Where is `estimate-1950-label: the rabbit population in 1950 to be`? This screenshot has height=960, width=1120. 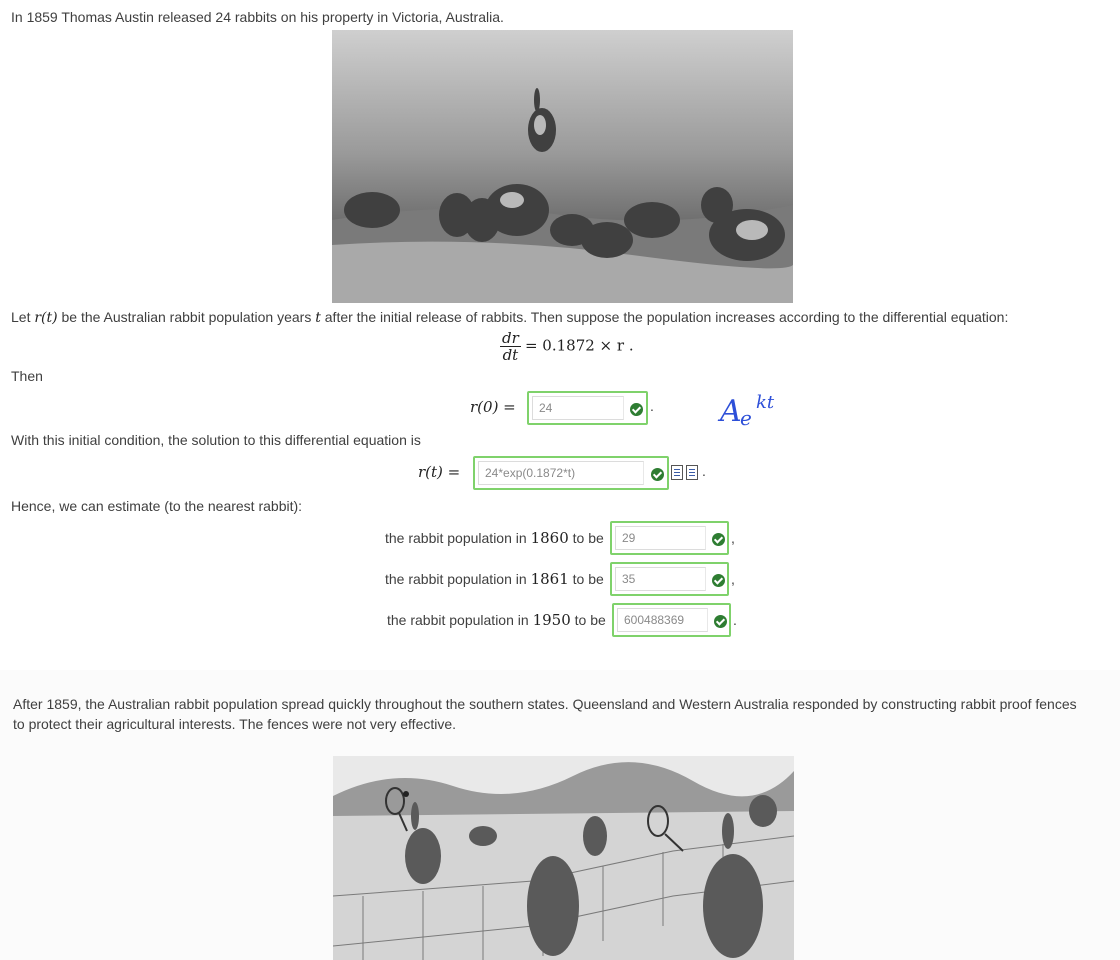
estimate-1950-label: the rabbit population in 1950 to be is located at coordinates (496, 620).